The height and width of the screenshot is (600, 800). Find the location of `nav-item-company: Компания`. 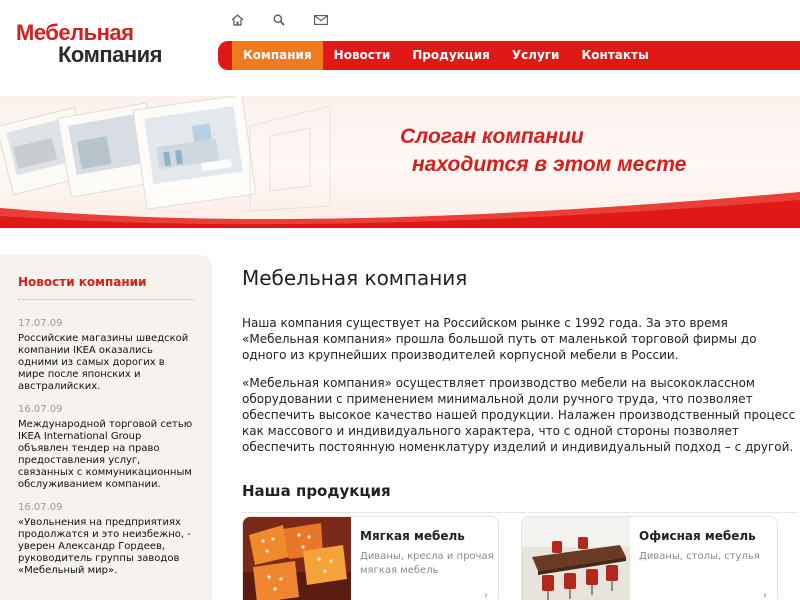

nav-item-company: Компания is located at coordinates (277, 55).